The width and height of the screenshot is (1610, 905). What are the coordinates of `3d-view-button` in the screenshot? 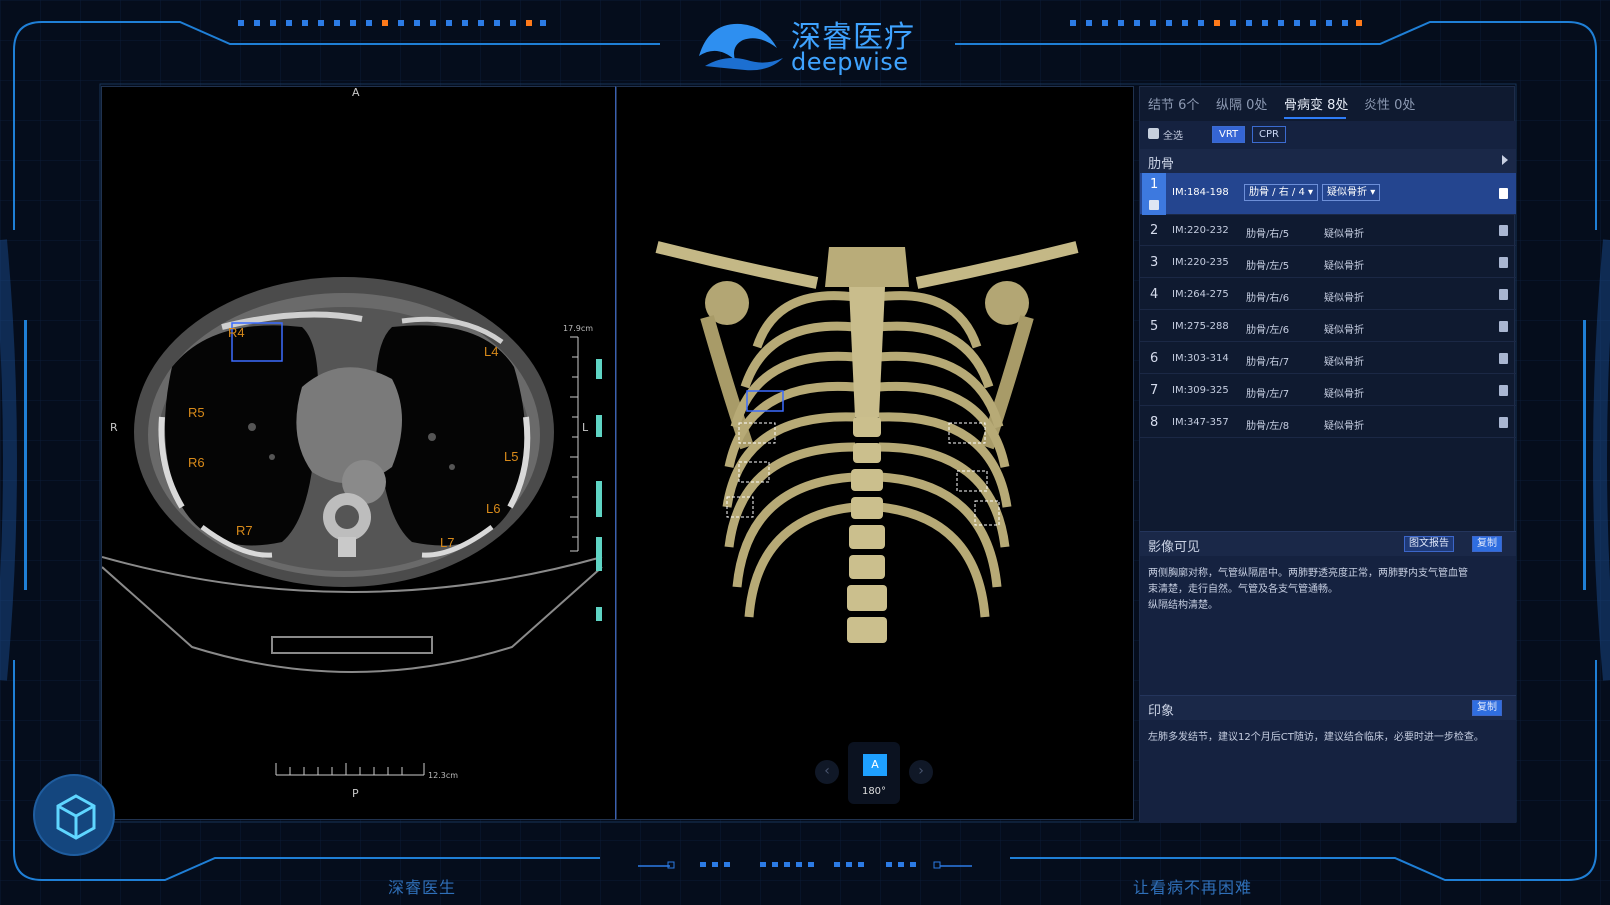 It's located at (74, 815).